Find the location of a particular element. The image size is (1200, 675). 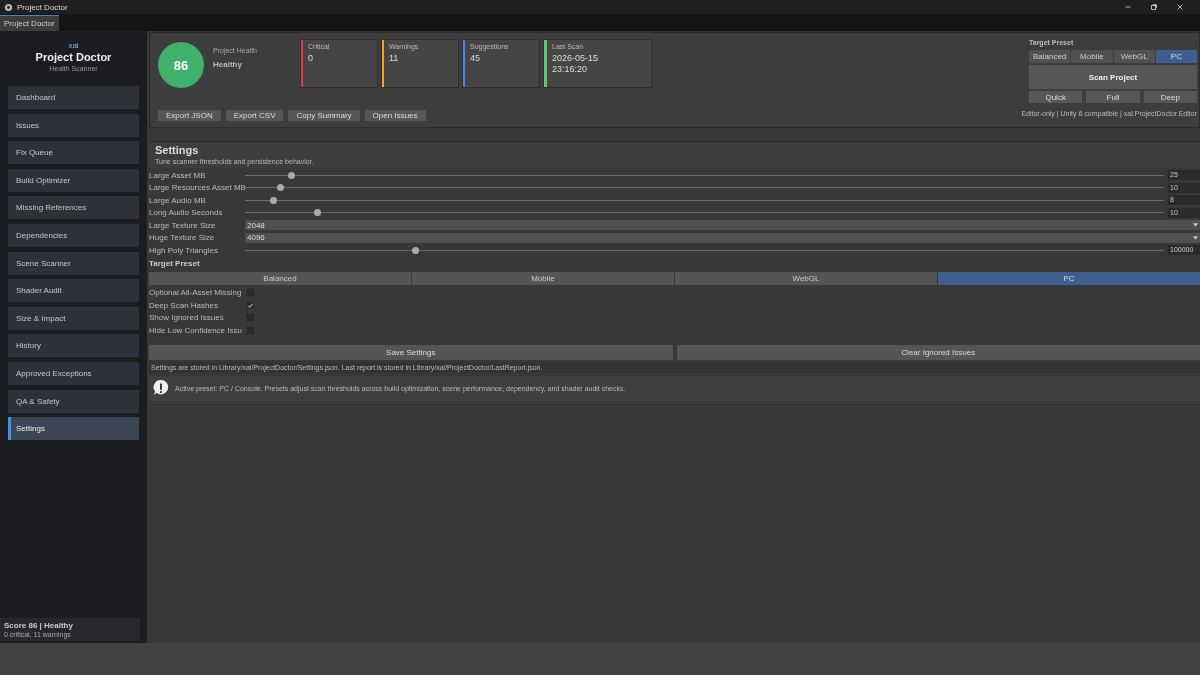

sidebar-item: Dashboard is located at coordinates (73, 97).